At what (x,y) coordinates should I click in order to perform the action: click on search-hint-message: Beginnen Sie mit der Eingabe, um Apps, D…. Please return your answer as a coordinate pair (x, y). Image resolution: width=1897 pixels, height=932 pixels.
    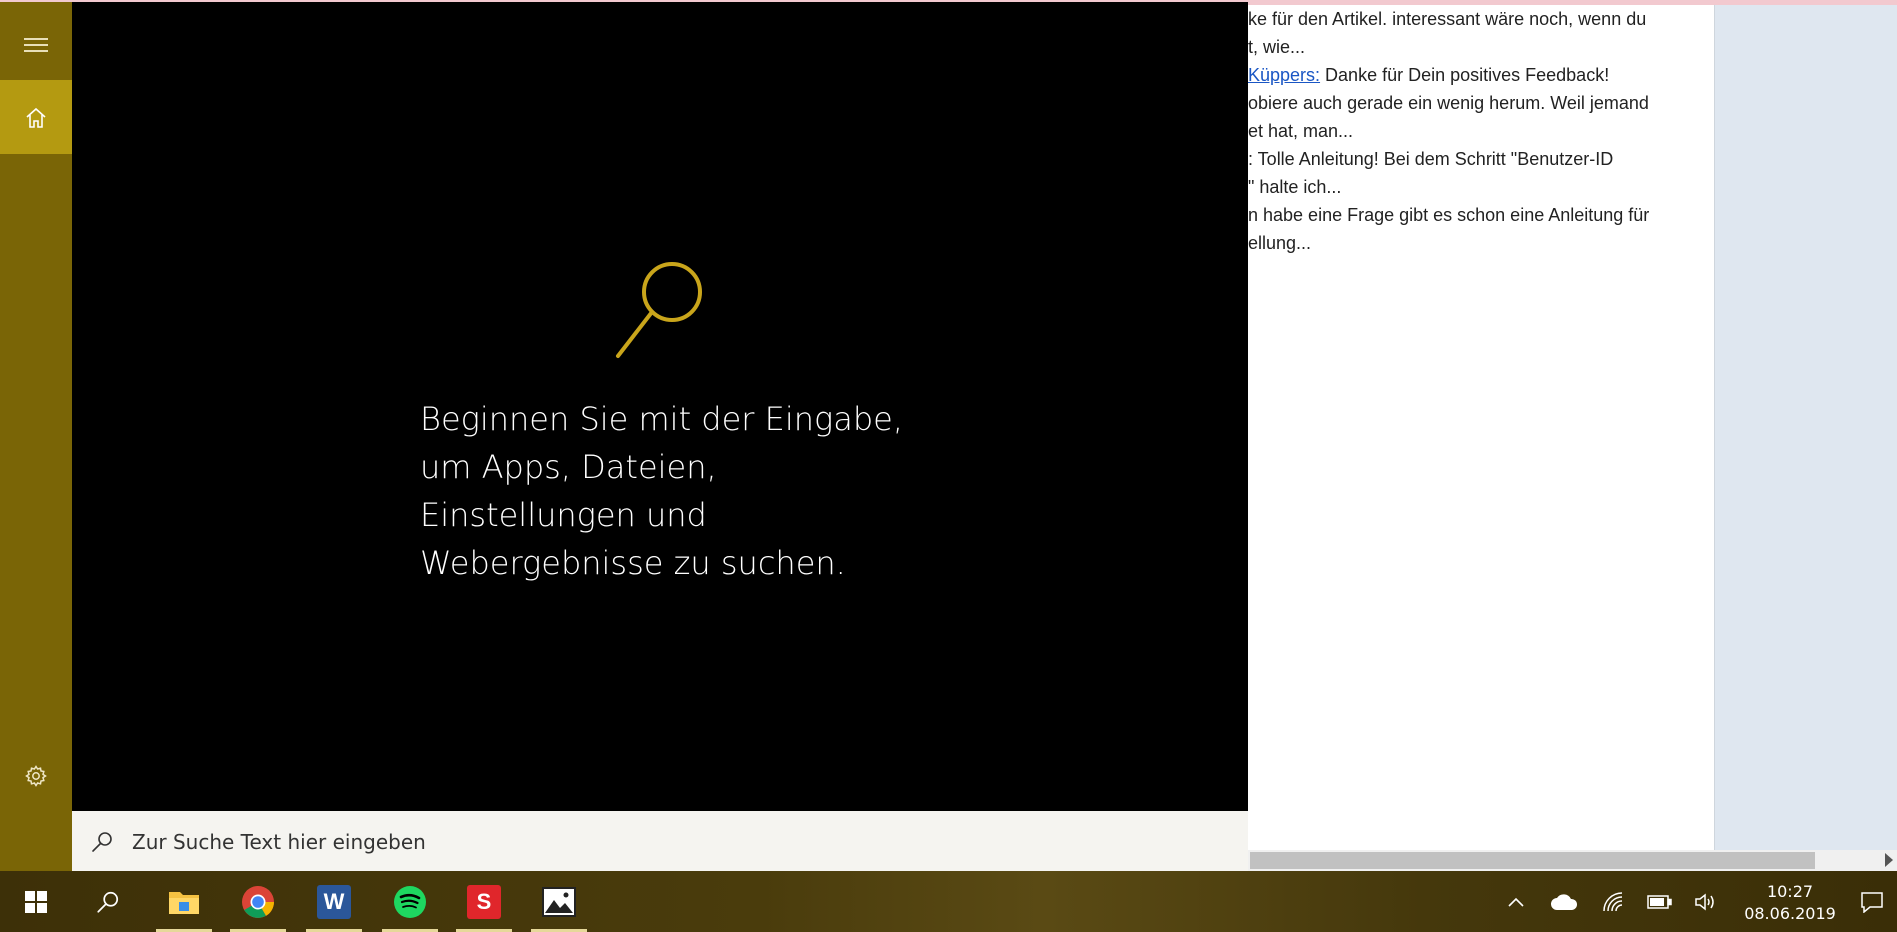
    Looking at the image, I should click on (661, 491).